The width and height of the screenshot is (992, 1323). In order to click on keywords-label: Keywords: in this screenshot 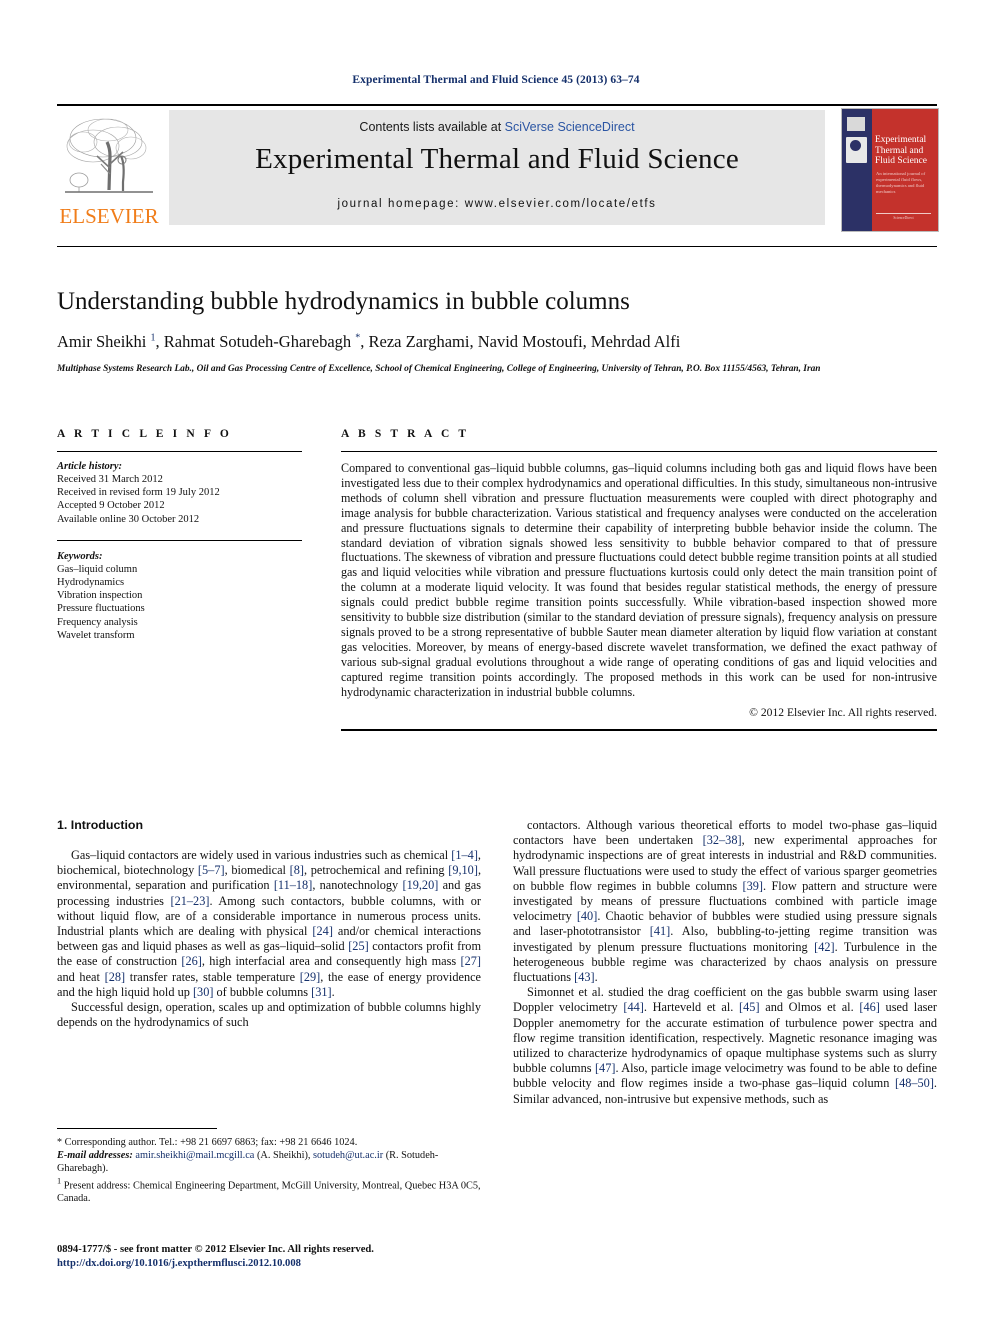, I will do `click(80, 556)`.